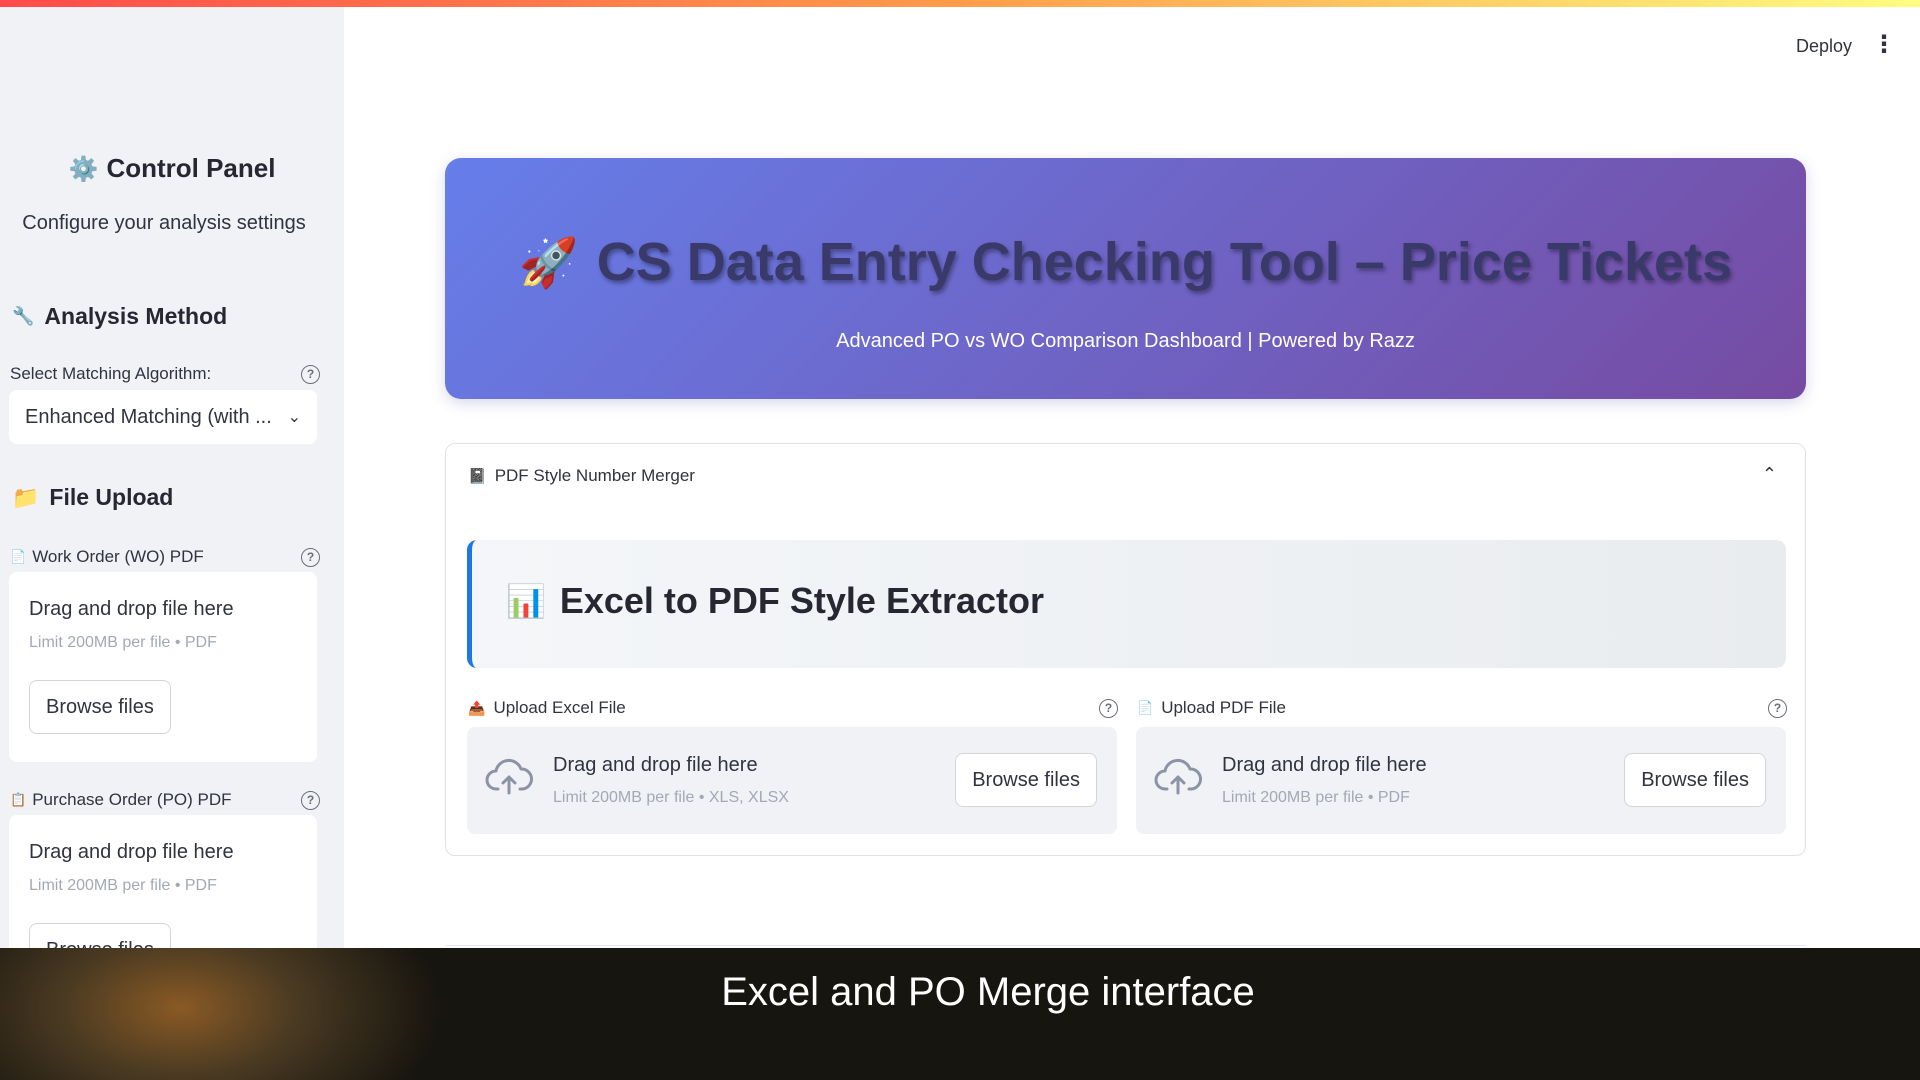 This screenshot has width=1920, height=1080. I want to click on excel-browse-button: Browse files, so click(1026, 780).